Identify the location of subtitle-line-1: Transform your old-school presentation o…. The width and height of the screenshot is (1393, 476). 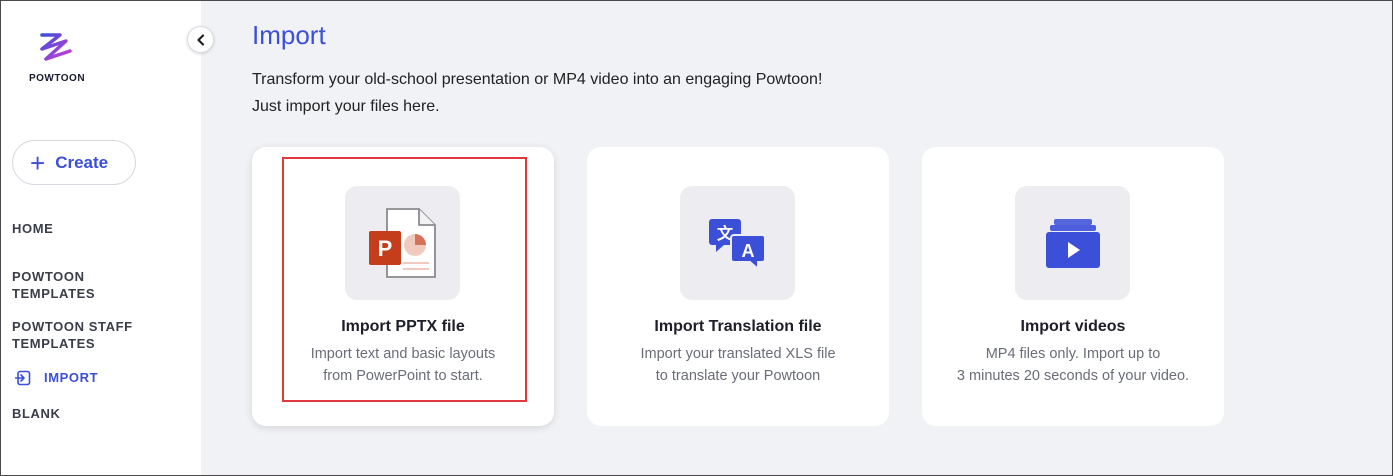
(537, 79).